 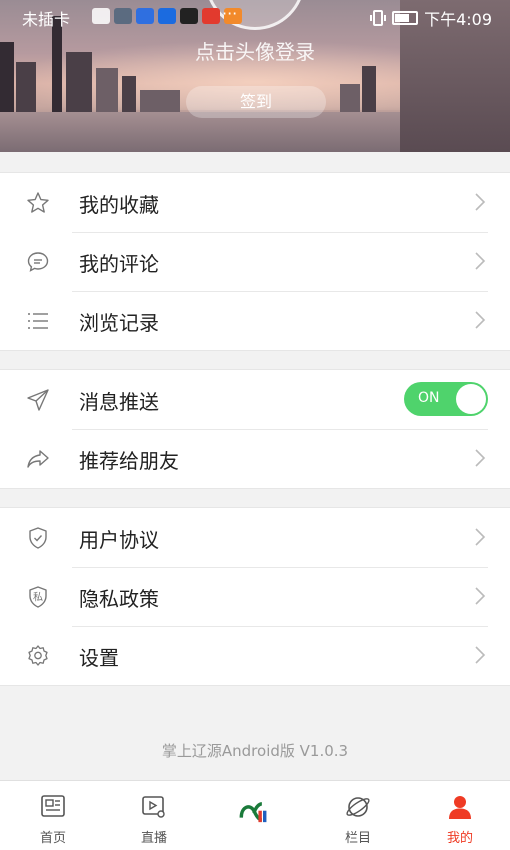 I want to click on bottom-tab-bar: 首页 直播 栏目 我的, so click(x=255, y=815).